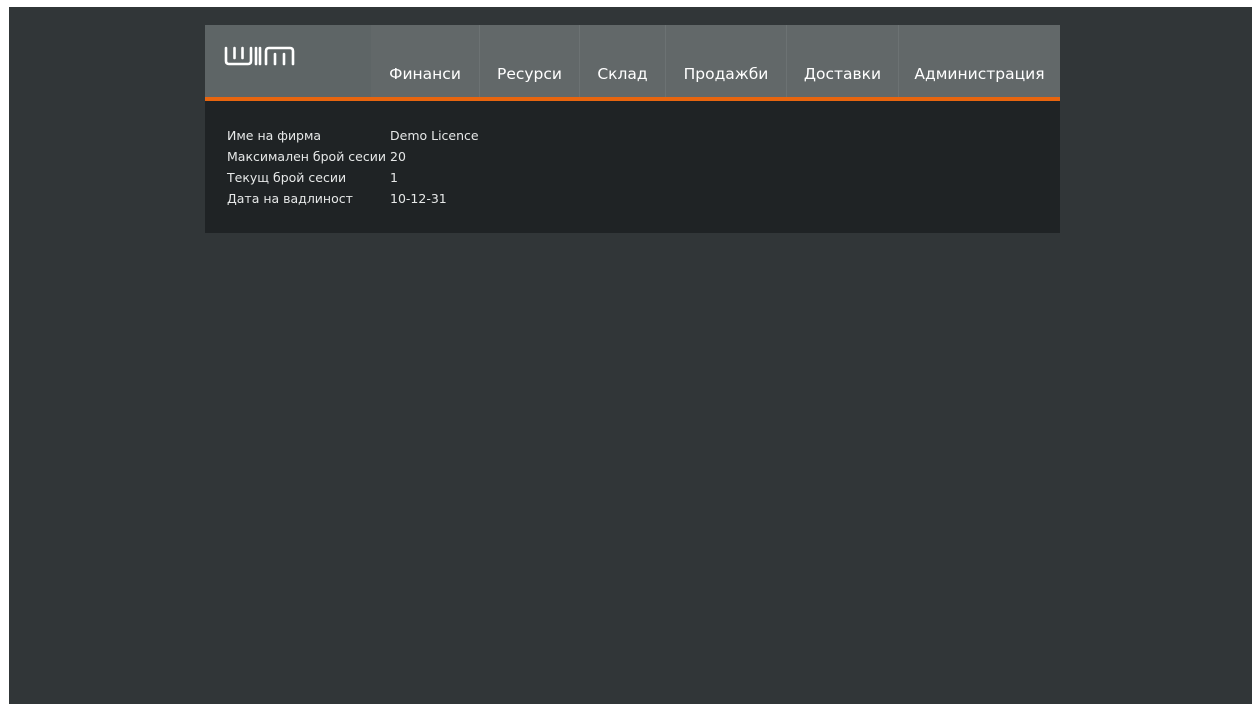  I want to click on logo, so click(288, 61).